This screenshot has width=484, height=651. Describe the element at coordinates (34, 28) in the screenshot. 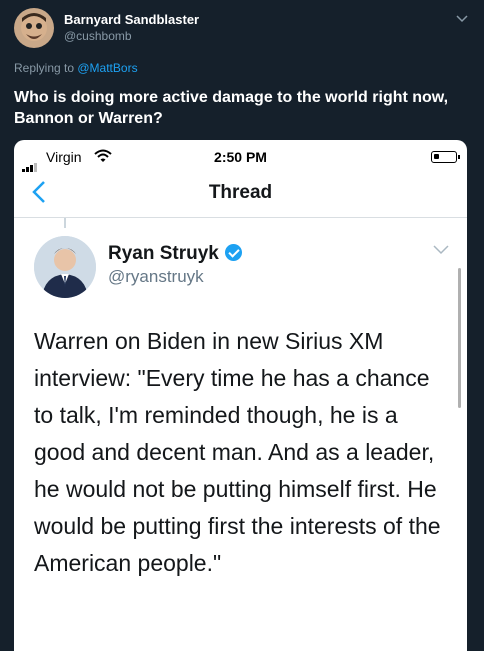

I see `author-avatar` at that location.